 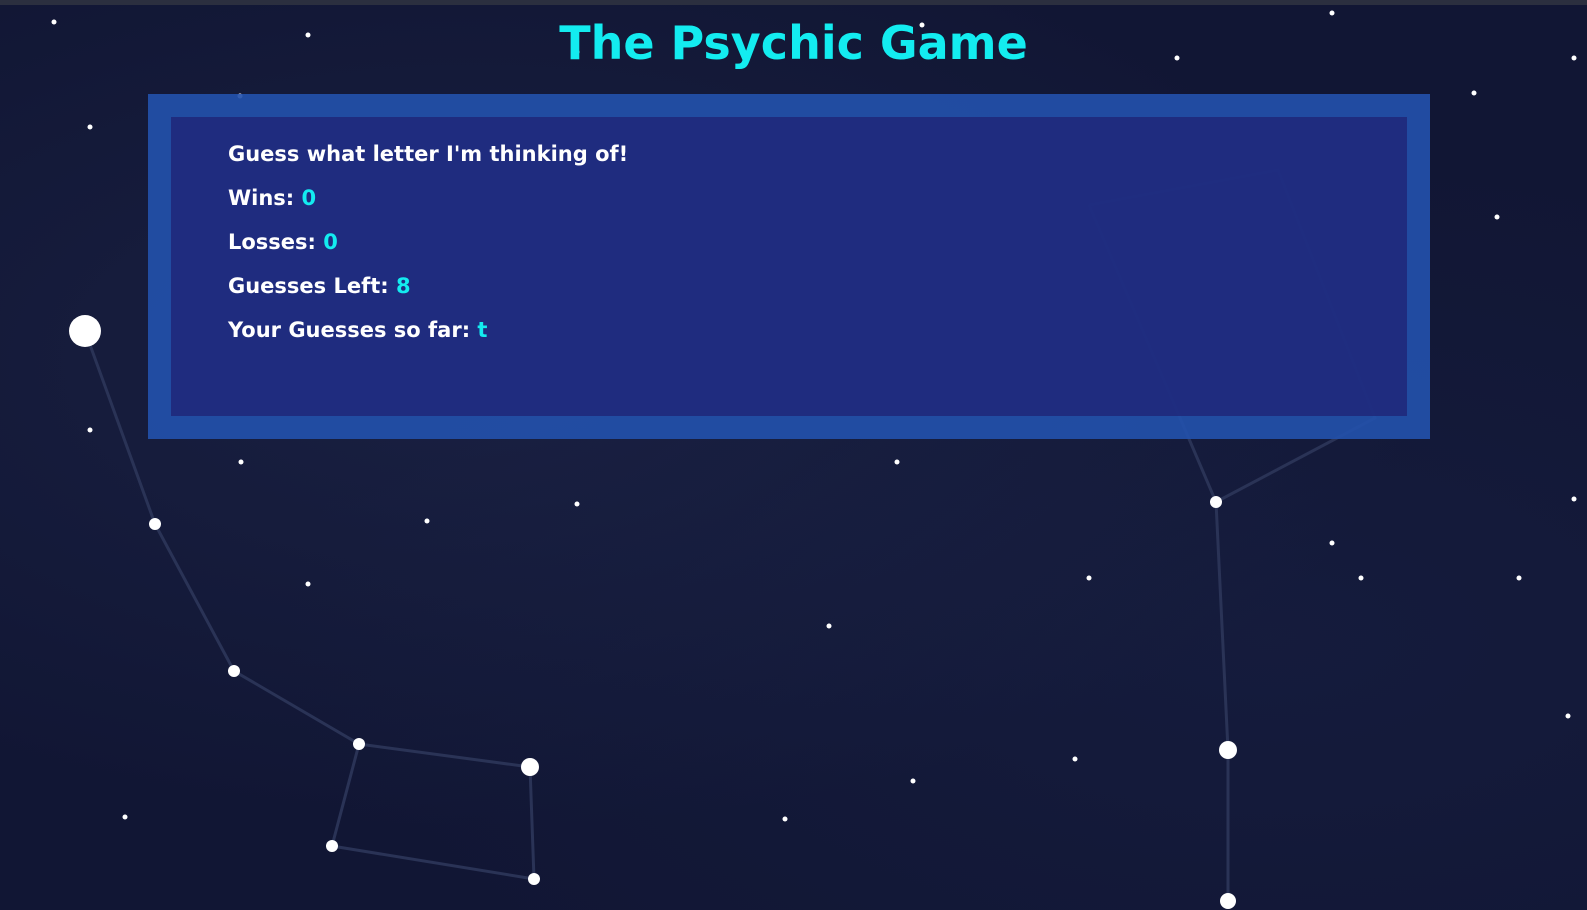 What do you see at coordinates (272, 242) in the screenshot?
I see `losses-label: Losses:` at bounding box center [272, 242].